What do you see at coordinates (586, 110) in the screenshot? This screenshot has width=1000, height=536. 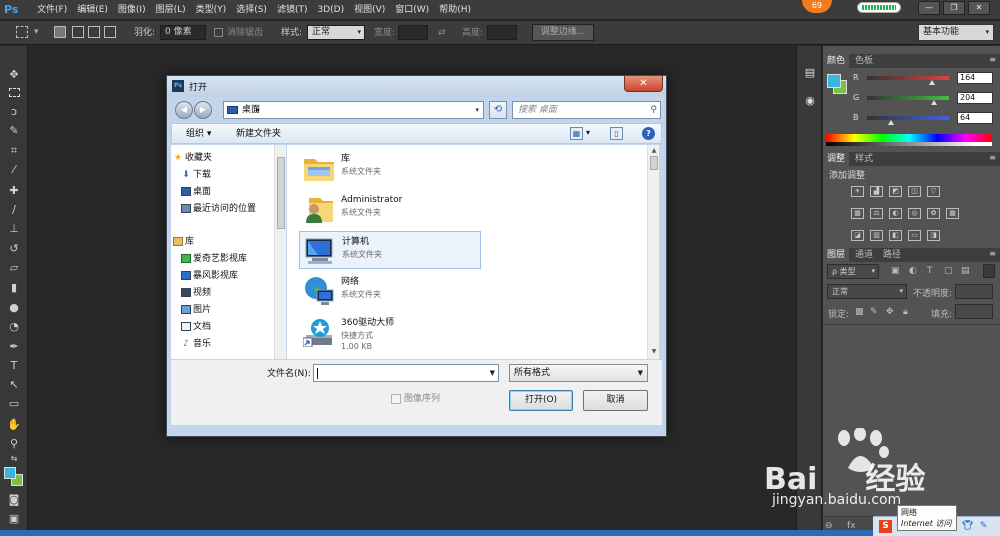 I see `search-input: 搜索 桌面 ⚲` at bounding box center [586, 110].